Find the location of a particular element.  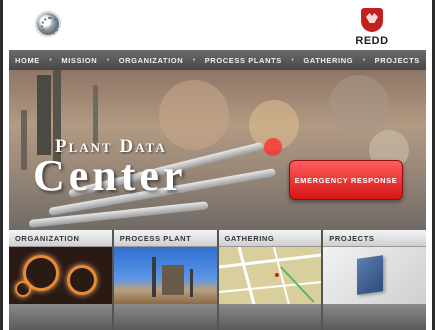

map-image is located at coordinates (270, 275).